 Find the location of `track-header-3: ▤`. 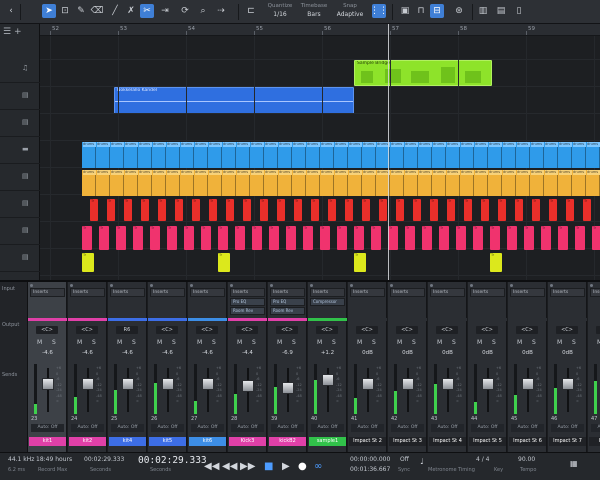

track-header-3: ▤ is located at coordinates (20, 123).